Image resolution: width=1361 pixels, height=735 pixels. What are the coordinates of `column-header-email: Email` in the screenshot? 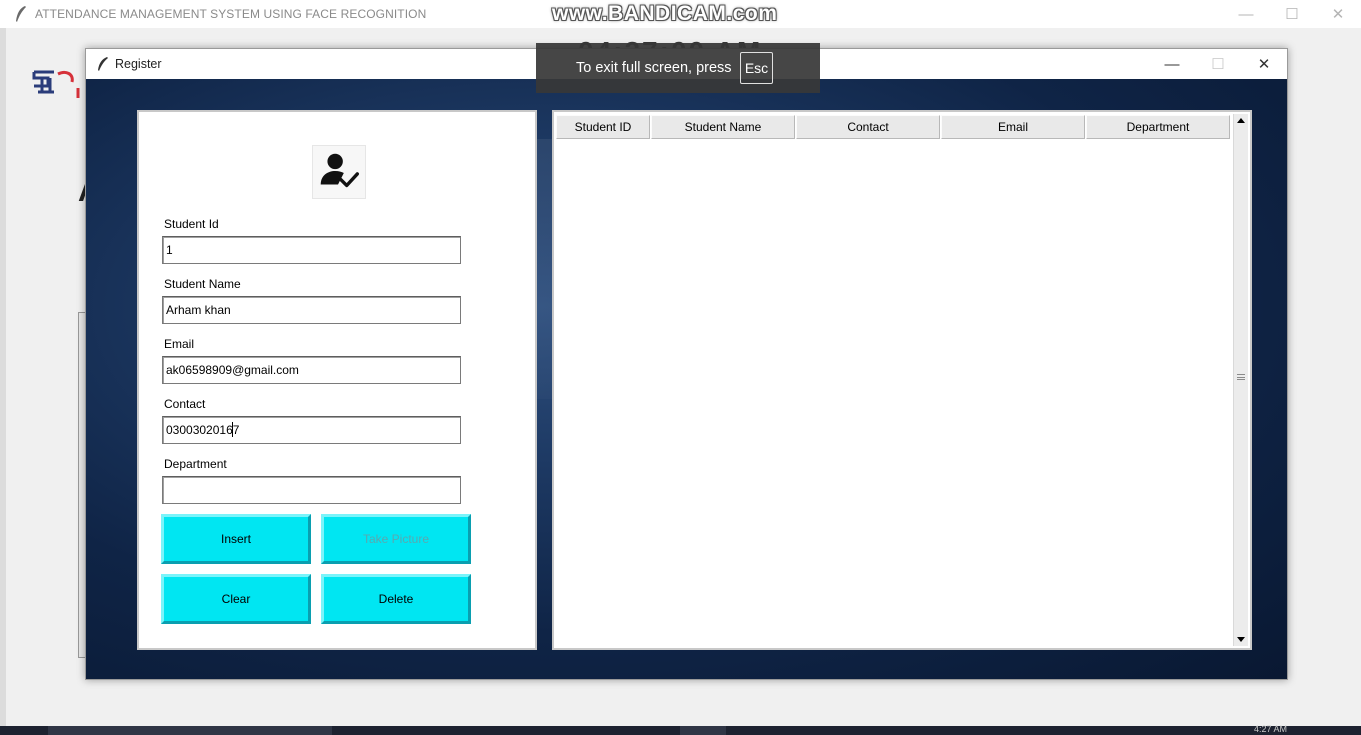 It's located at (1013, 127).